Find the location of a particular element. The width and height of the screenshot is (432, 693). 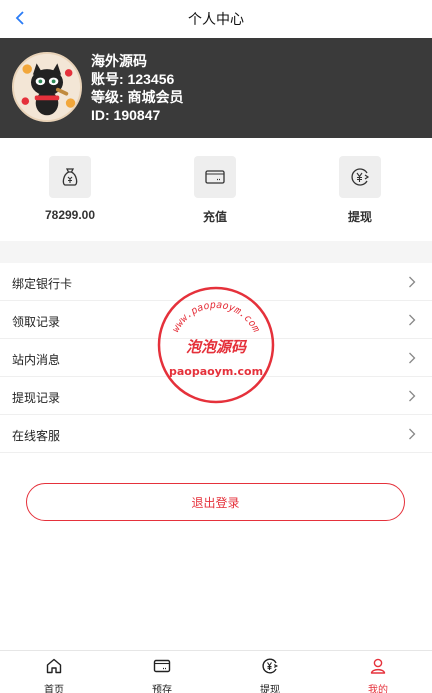

menu-item-withdraw-records: 提现记录 is located at coordinates (216, 396).